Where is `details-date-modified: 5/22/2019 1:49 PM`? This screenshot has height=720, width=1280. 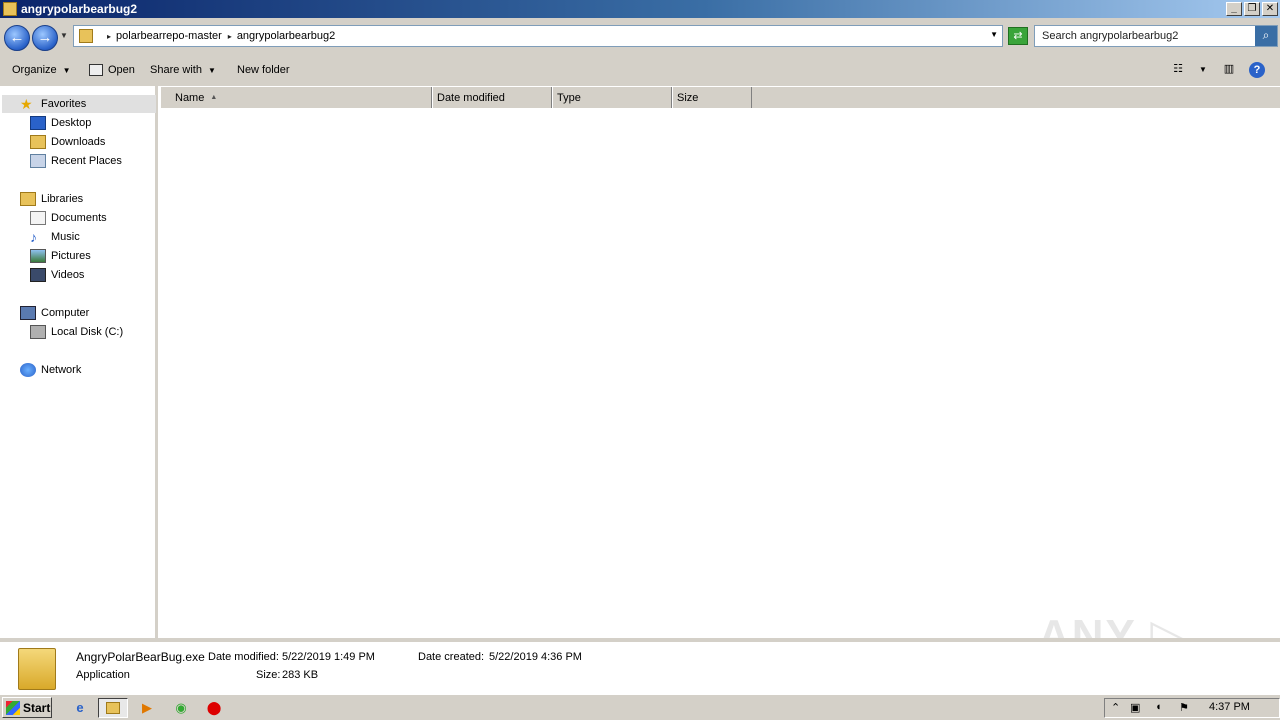 details-date-modified: 5/22/2019 1:49 PM is located at coordinates (328, 657).